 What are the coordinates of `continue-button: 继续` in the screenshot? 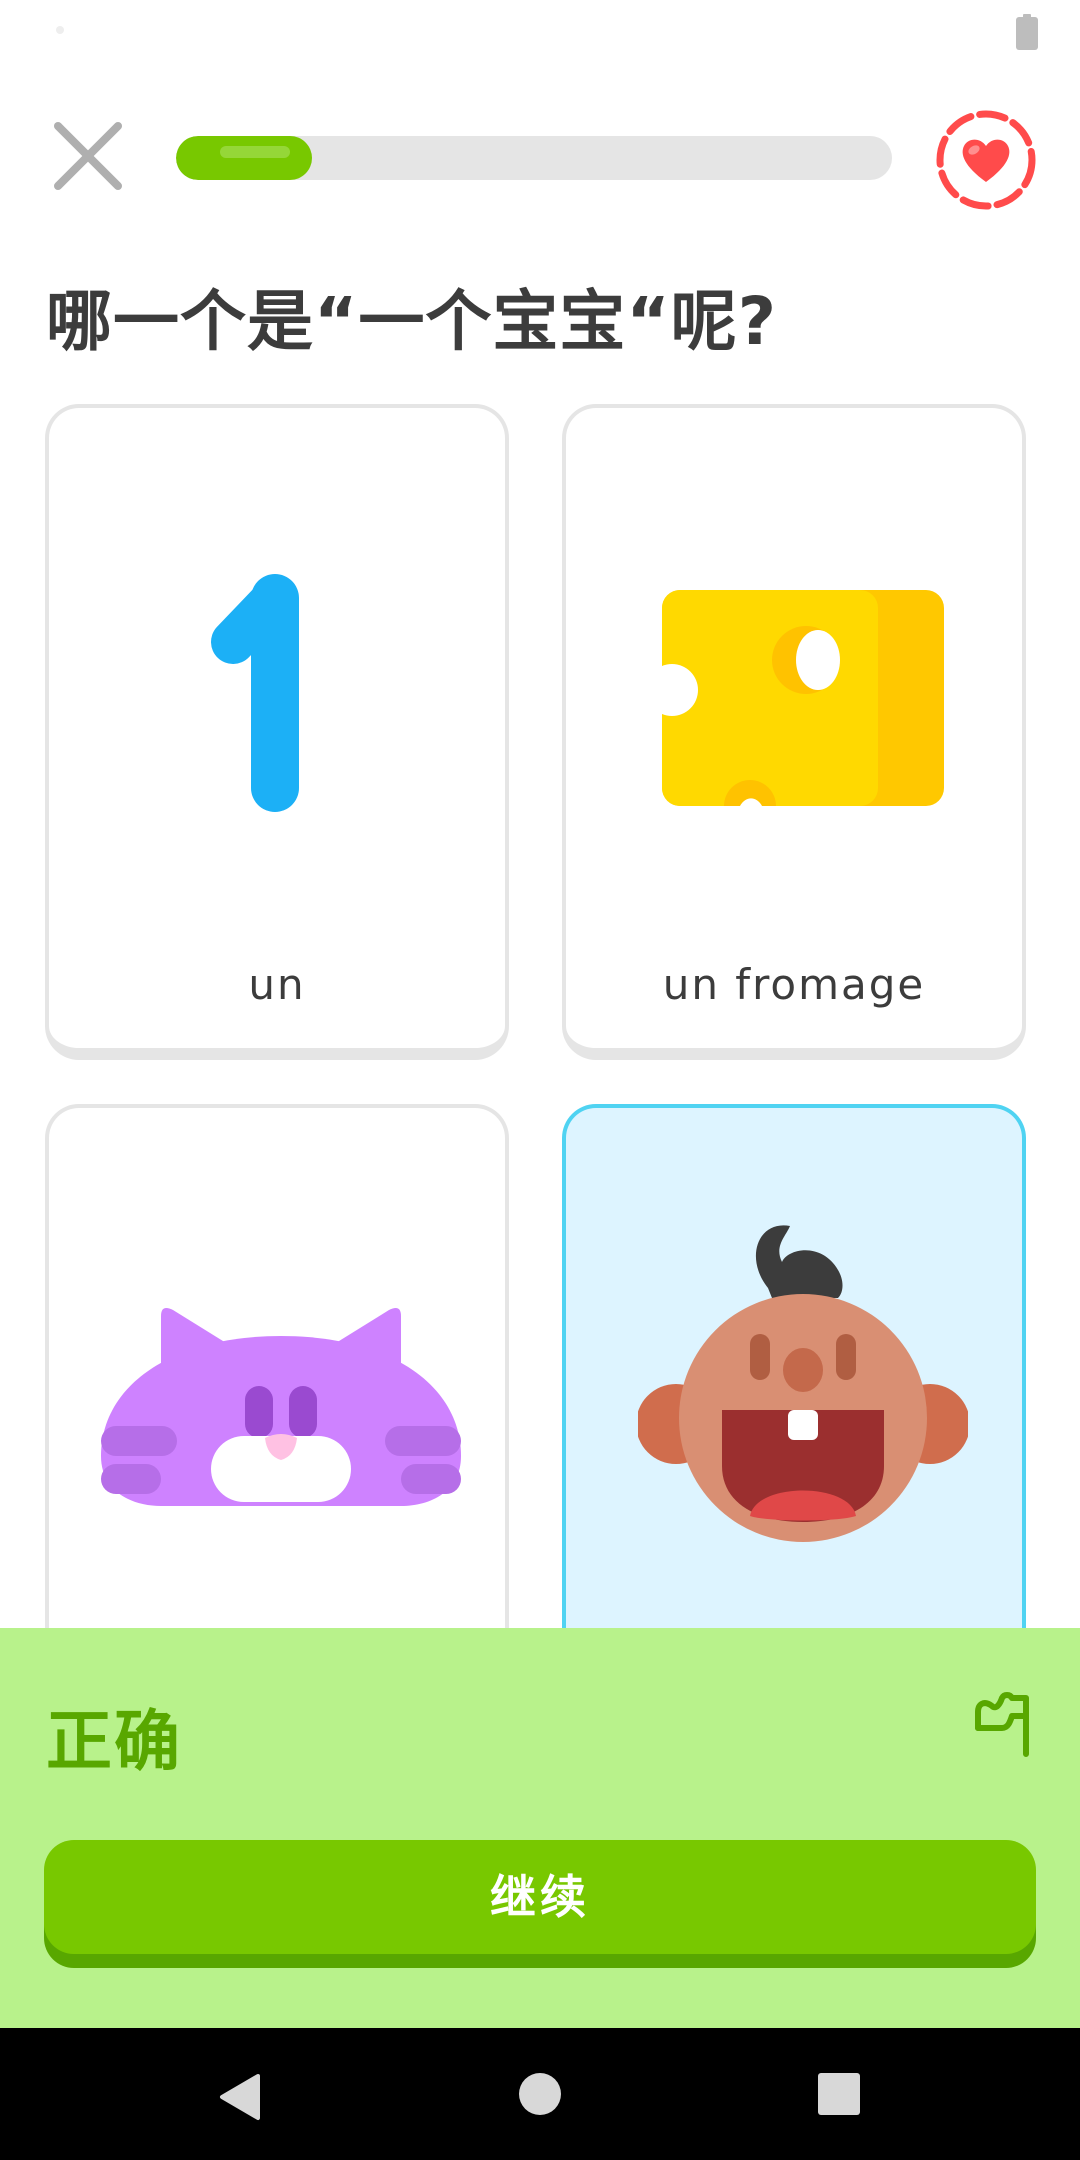 It's located at (540, 1897).